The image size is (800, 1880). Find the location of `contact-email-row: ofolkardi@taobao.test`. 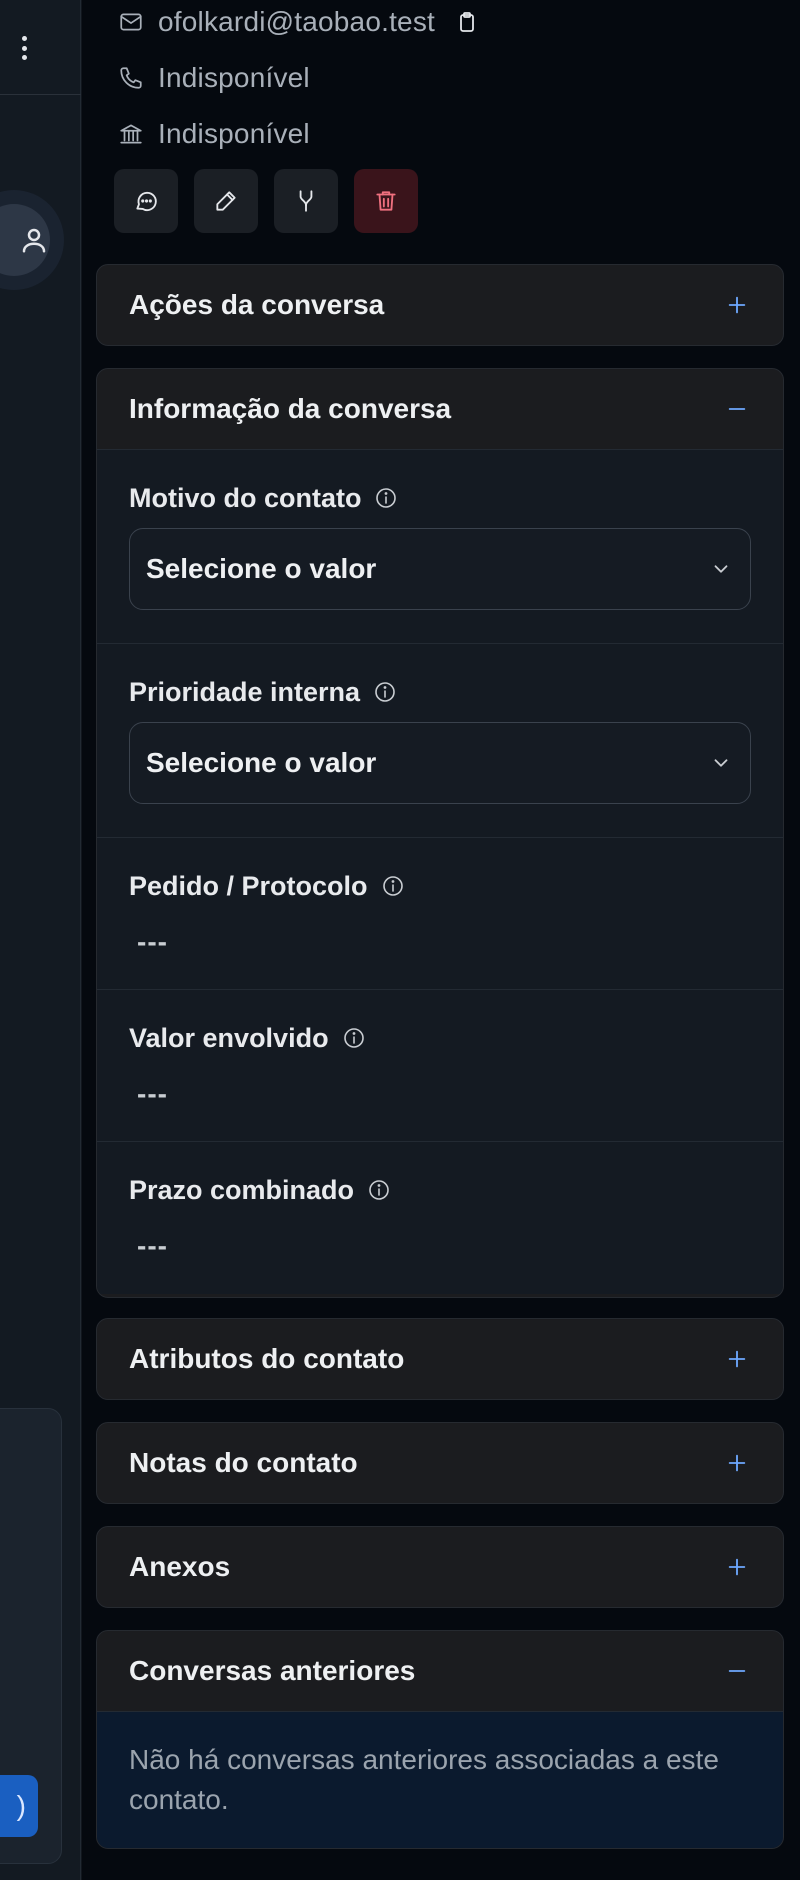

contact-email-row: ofolkardi@taobao.test is located at coordinates (298, 22).